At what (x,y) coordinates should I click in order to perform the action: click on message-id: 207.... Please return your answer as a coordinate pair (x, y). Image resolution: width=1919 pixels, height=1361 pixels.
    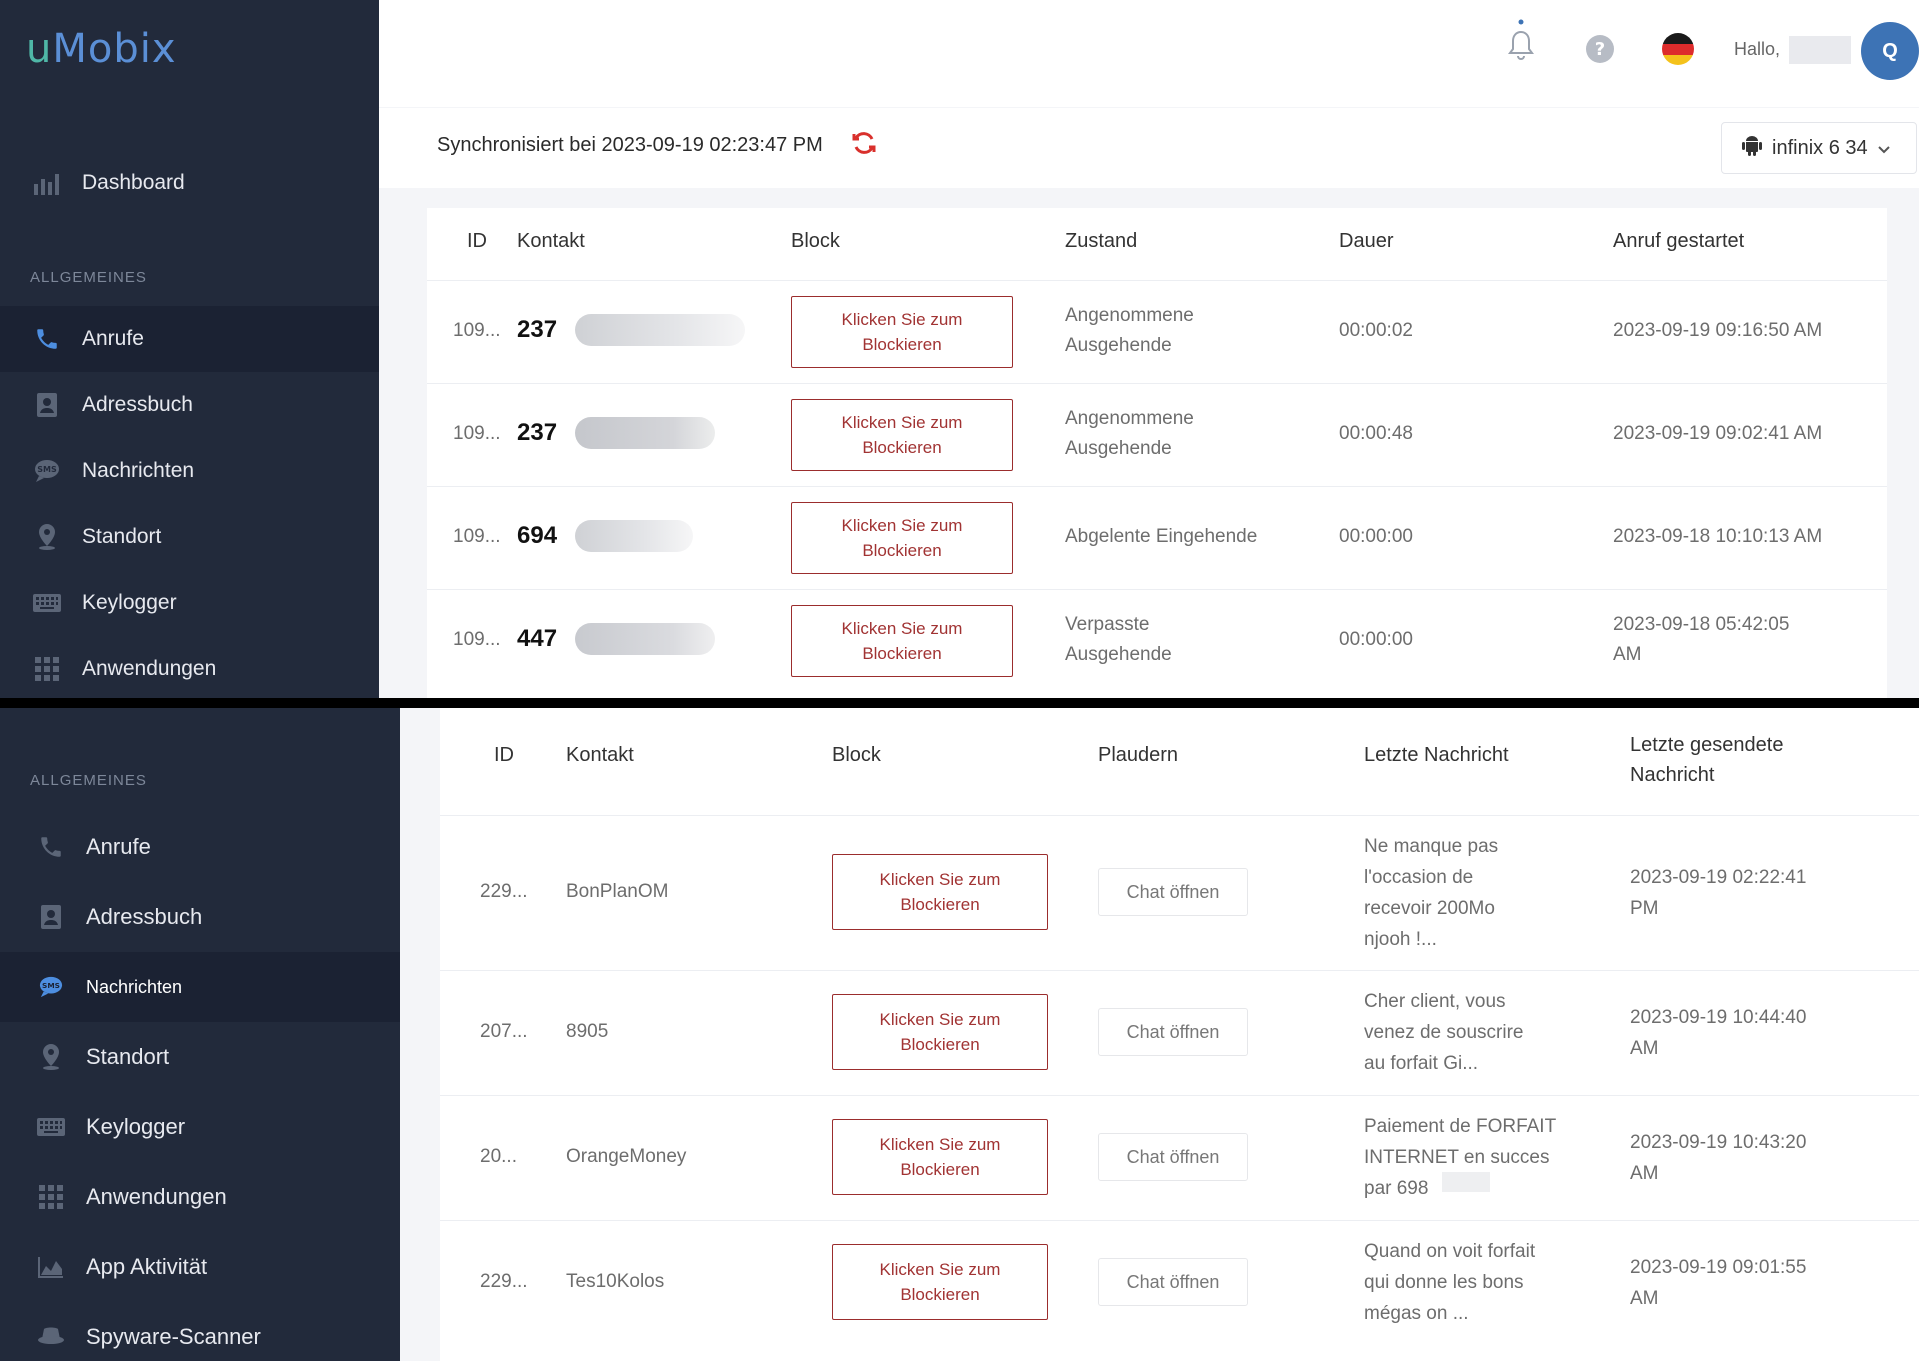
    Looking at the image, I should click on (504, 1031).